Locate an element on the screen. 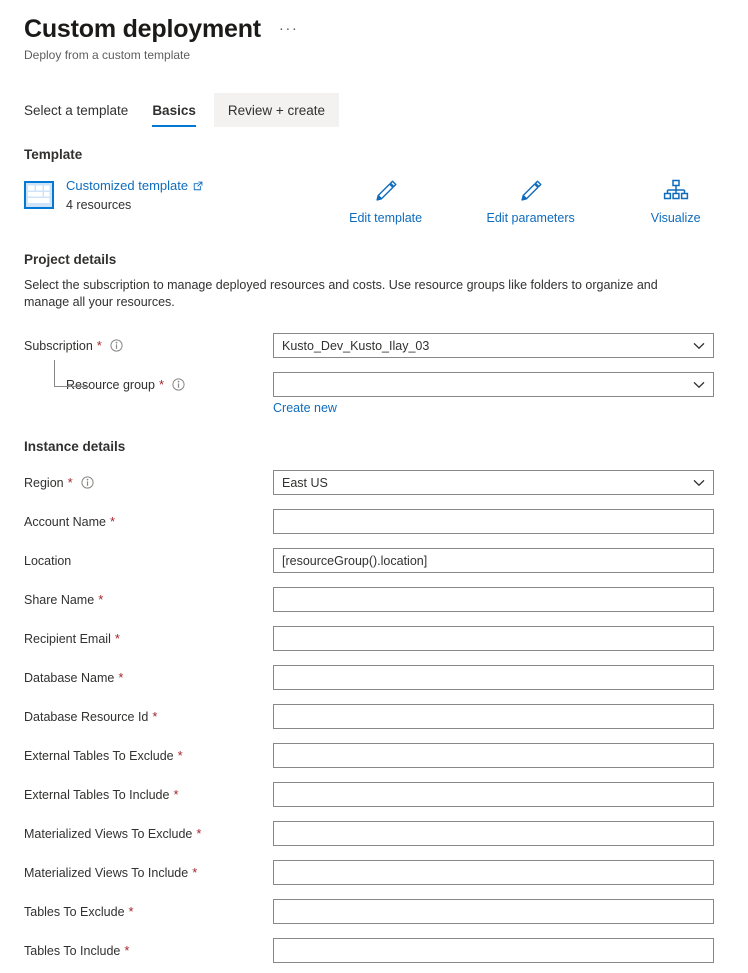  subscription-label-text: Subscription is located at coordinates (58, 345).